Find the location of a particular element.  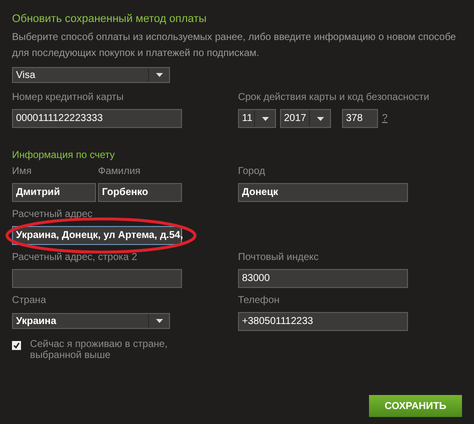

city-field: Донецк is located at coordinates (323, 192).